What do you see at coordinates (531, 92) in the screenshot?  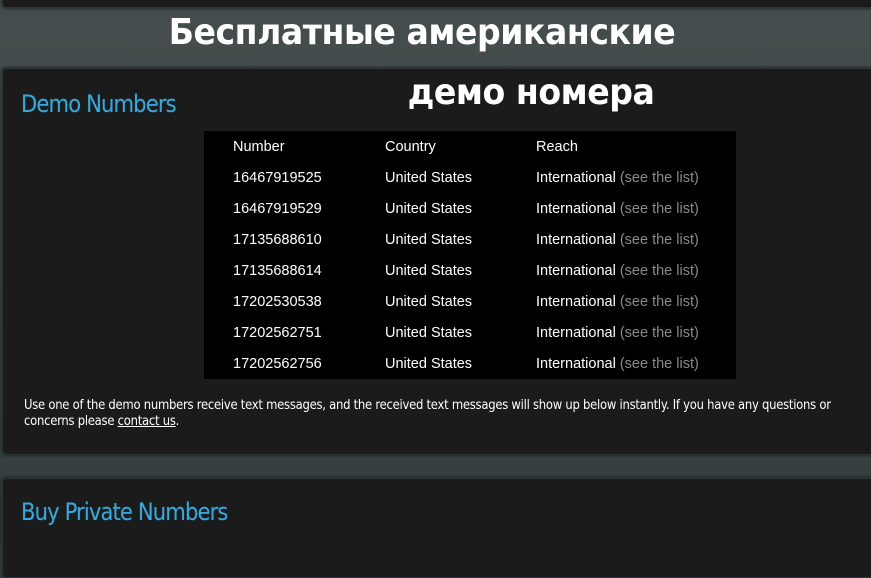 I see `overlay-caption-line-2: демо номера` at bounding box center [531, 92].